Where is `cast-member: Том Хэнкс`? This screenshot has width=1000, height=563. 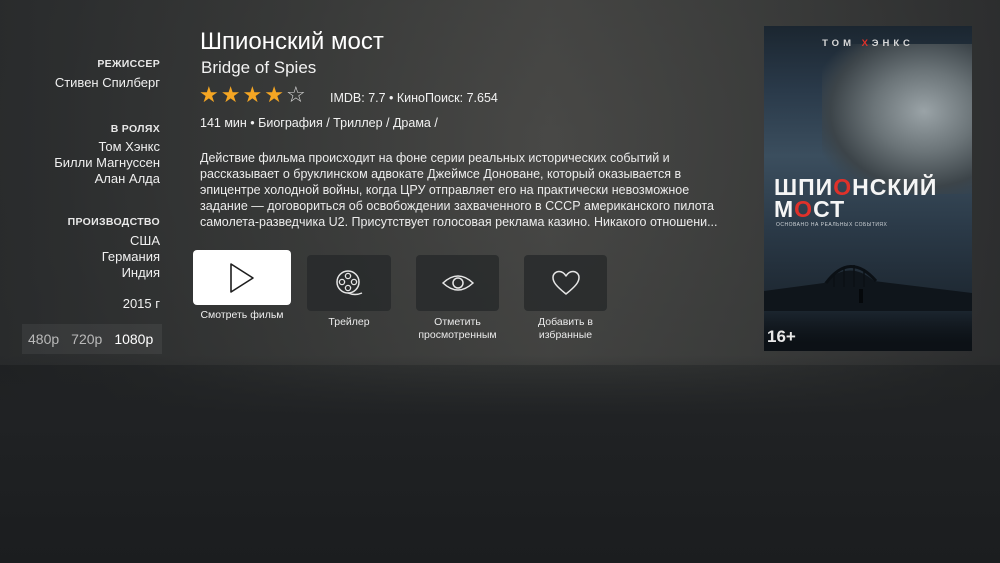 cast-member: Том Хэнкс is located at coordinates (129, 146).